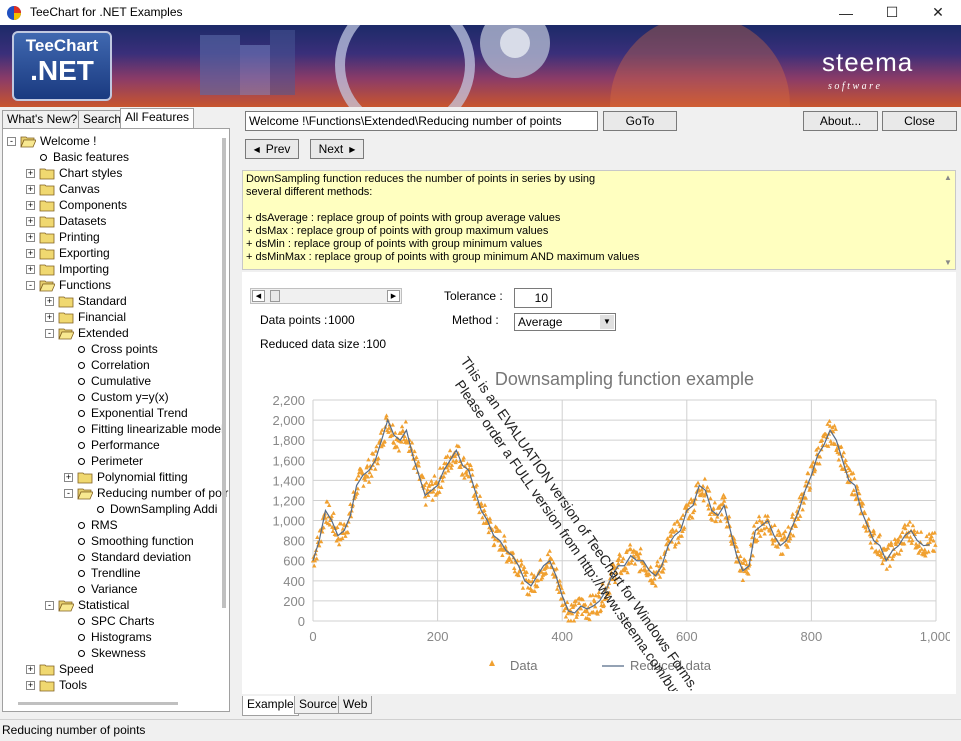 This screenshot has width=961, height=741. Describe the element at coordinates (130, 397) in the screenshot. I see `tree-item-label: Custom y=y(x)` at that location.